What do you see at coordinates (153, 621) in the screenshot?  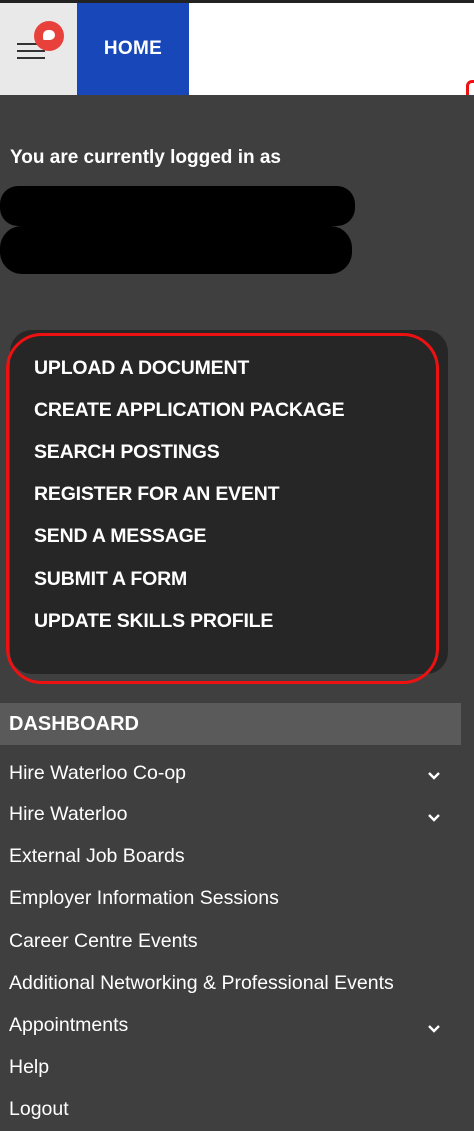 I see `update-skills-profile-link: UPDATE SKILLS PROFILE` at bounding box center [153, 621].